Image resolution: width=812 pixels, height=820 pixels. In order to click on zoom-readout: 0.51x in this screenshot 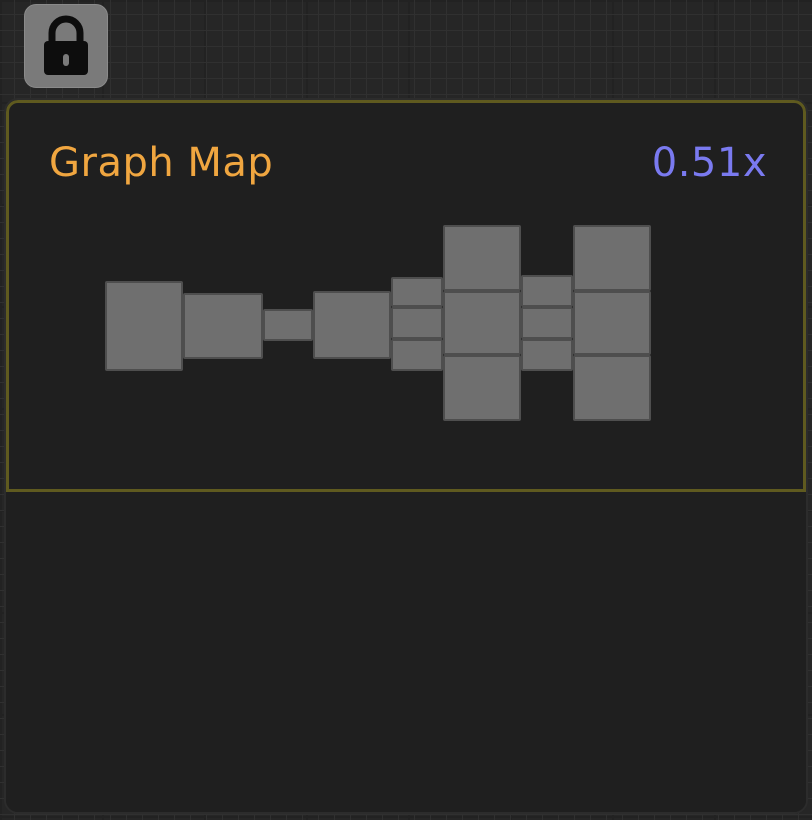, I will do `click(709, 163)`.